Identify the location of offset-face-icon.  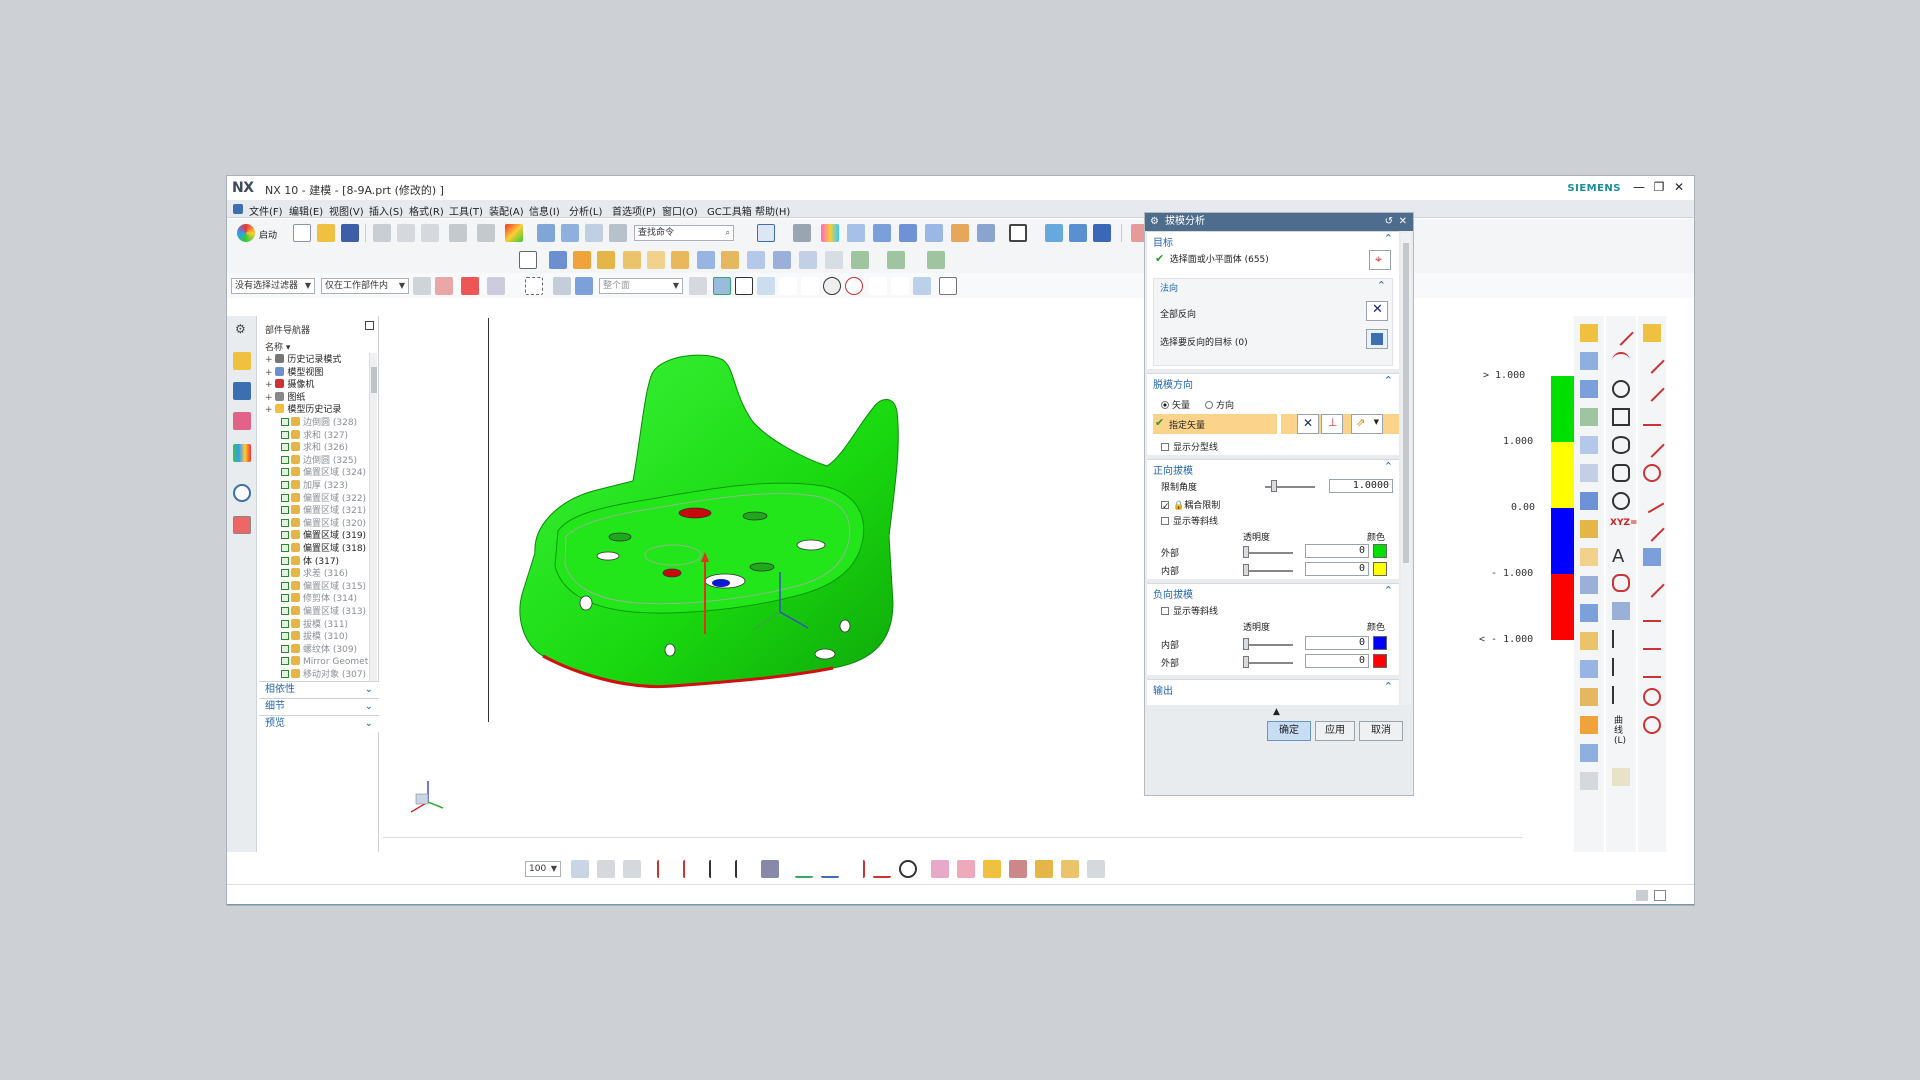
(756, 260).